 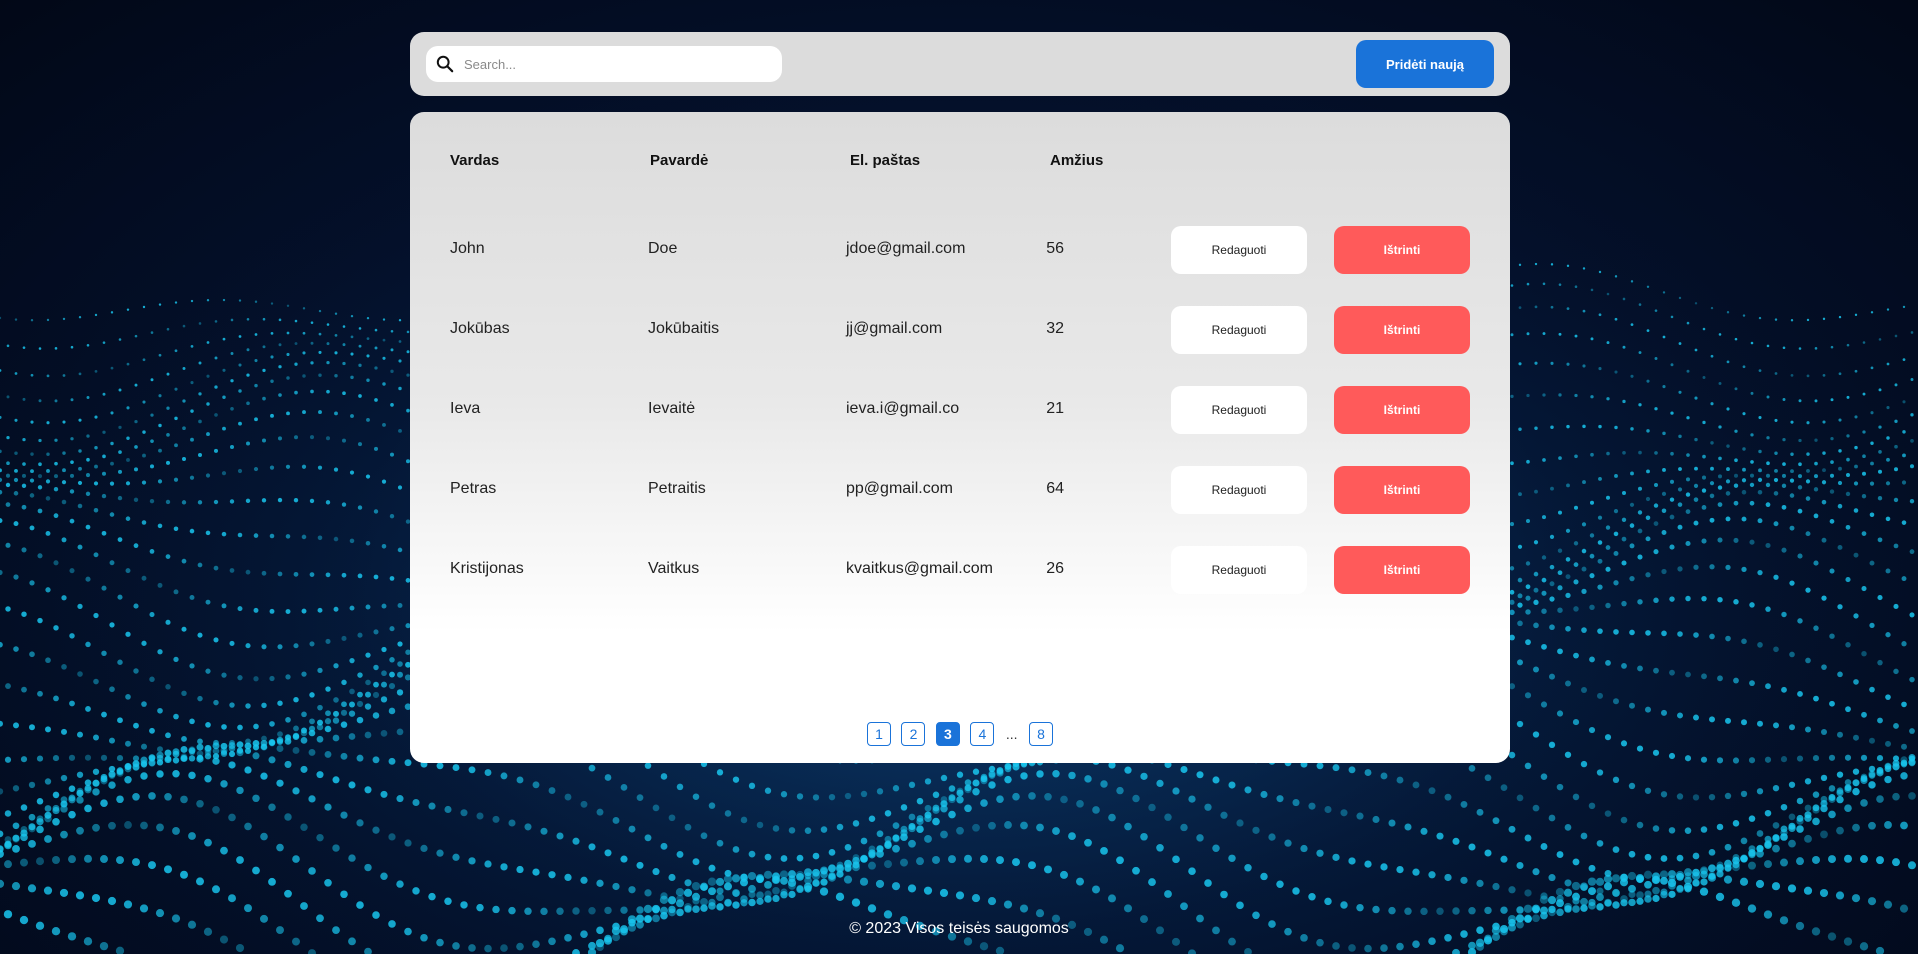 What do you see at coordinates (1425, 64) in the screenshot?
I see `add-new-button: Pridėti naują` at bounding box center [1425, 64].